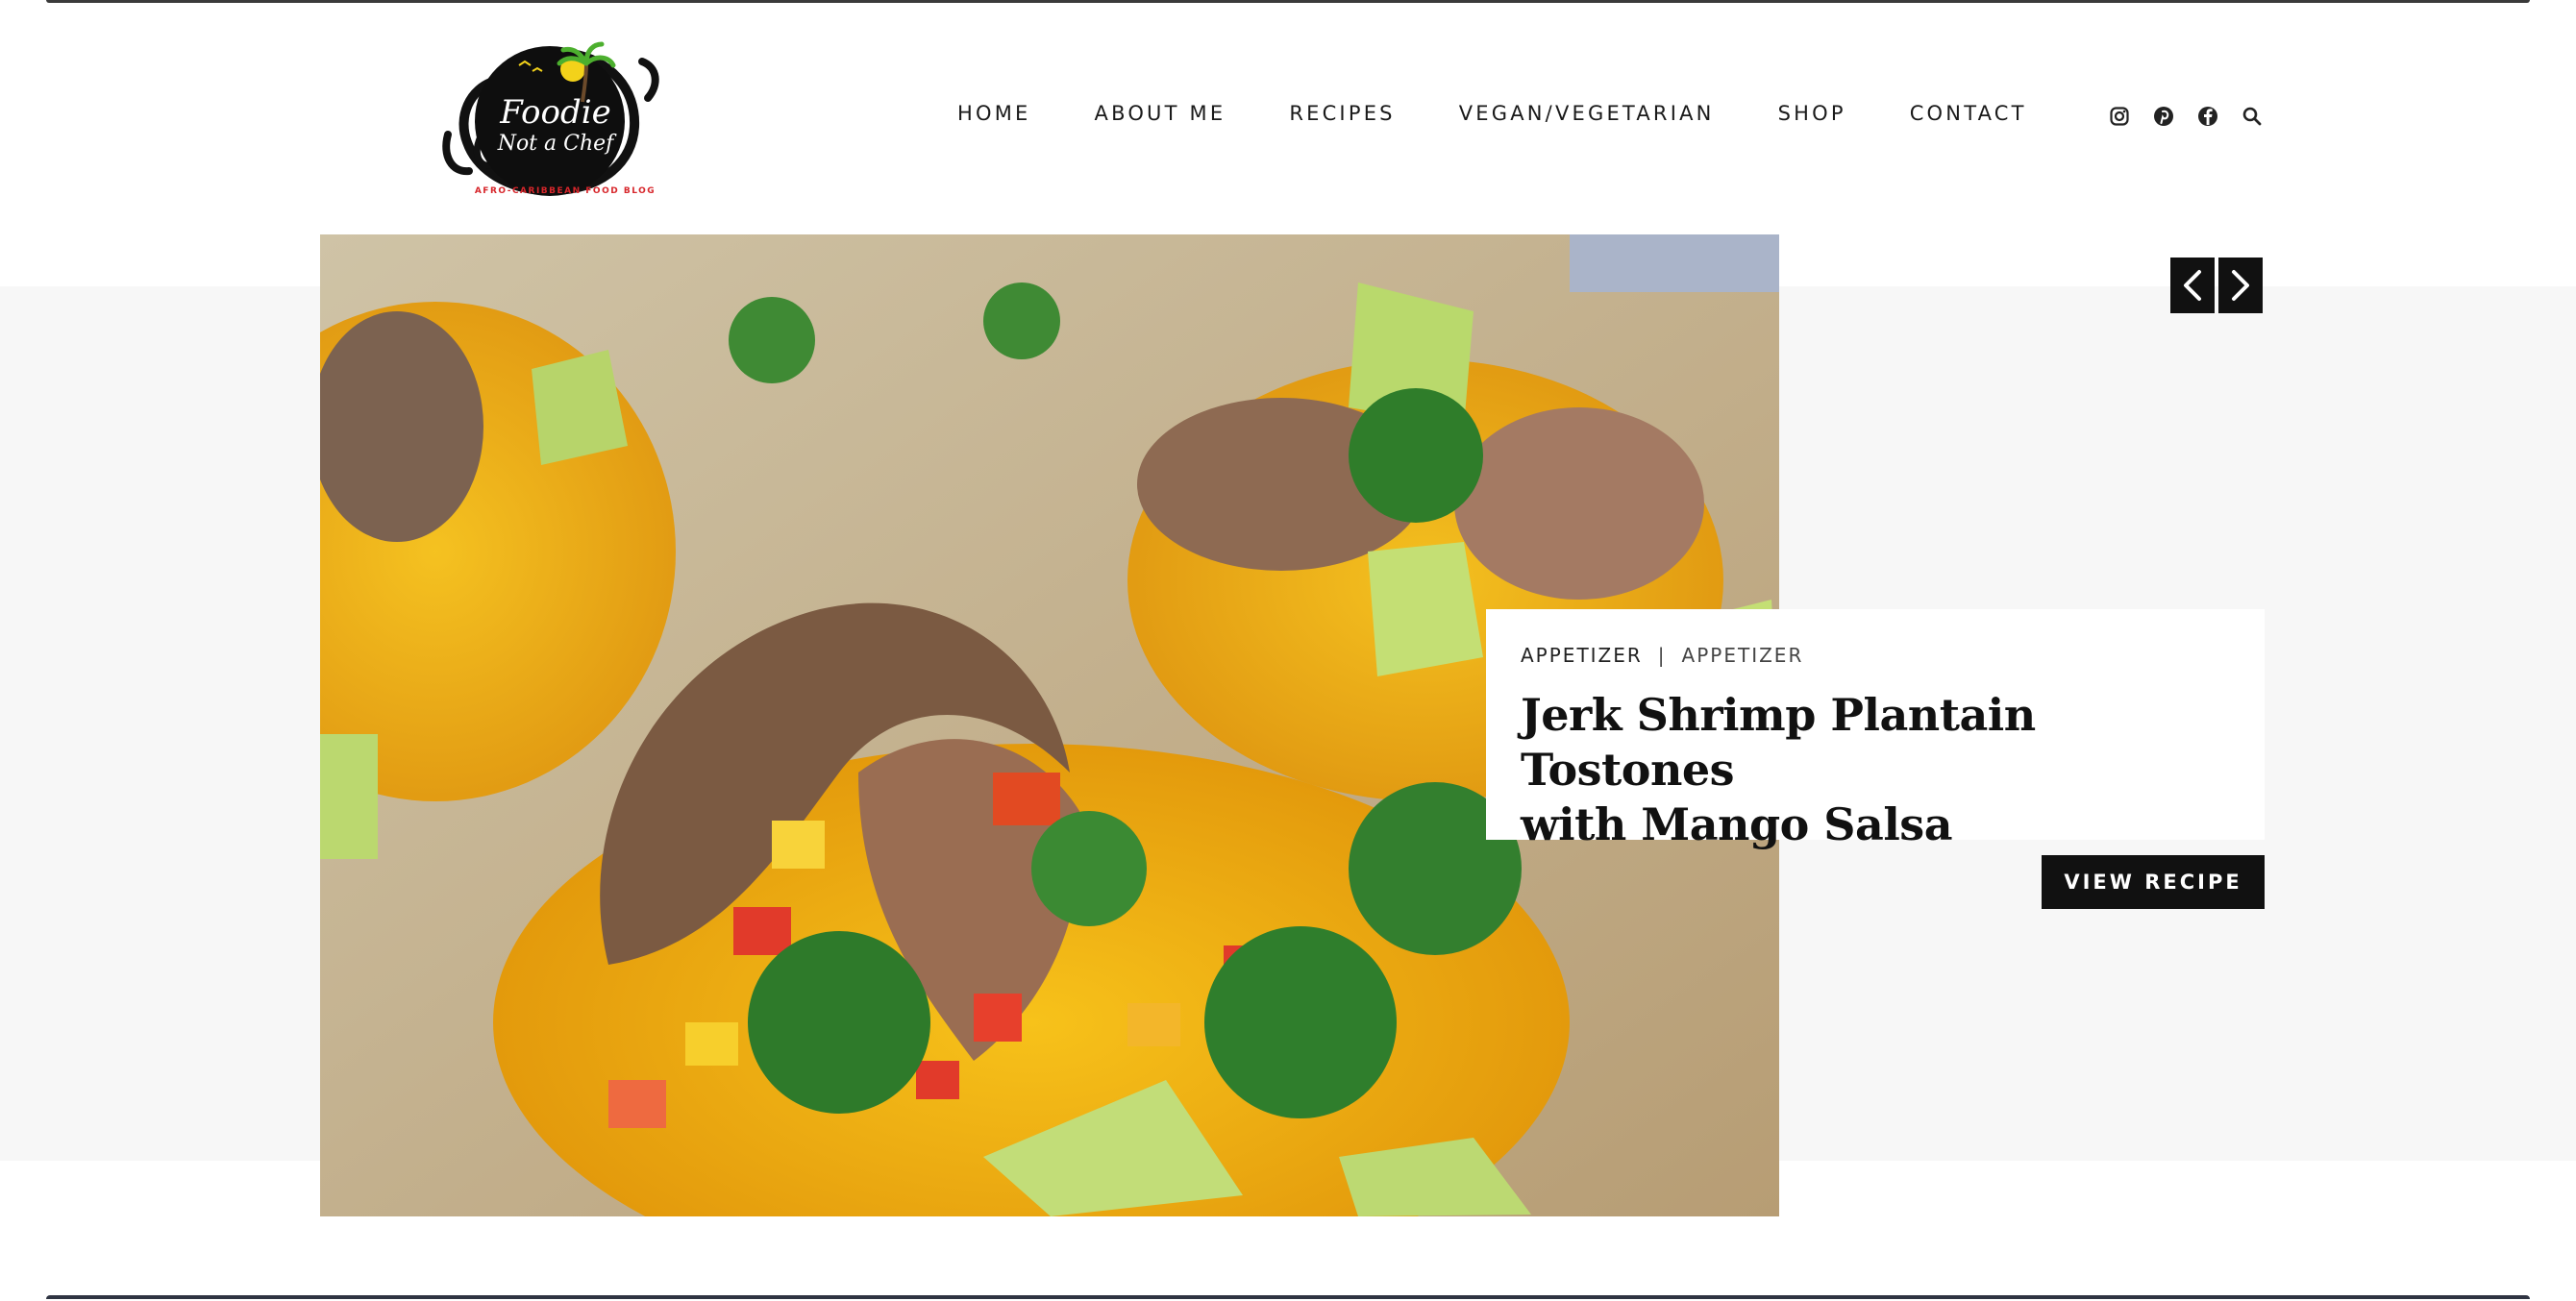 The image size is (2576, 1301). Describe the element at coordinates (1812, 113) in the screenshot. I see `nav-item-shop: SHOP` at that location.